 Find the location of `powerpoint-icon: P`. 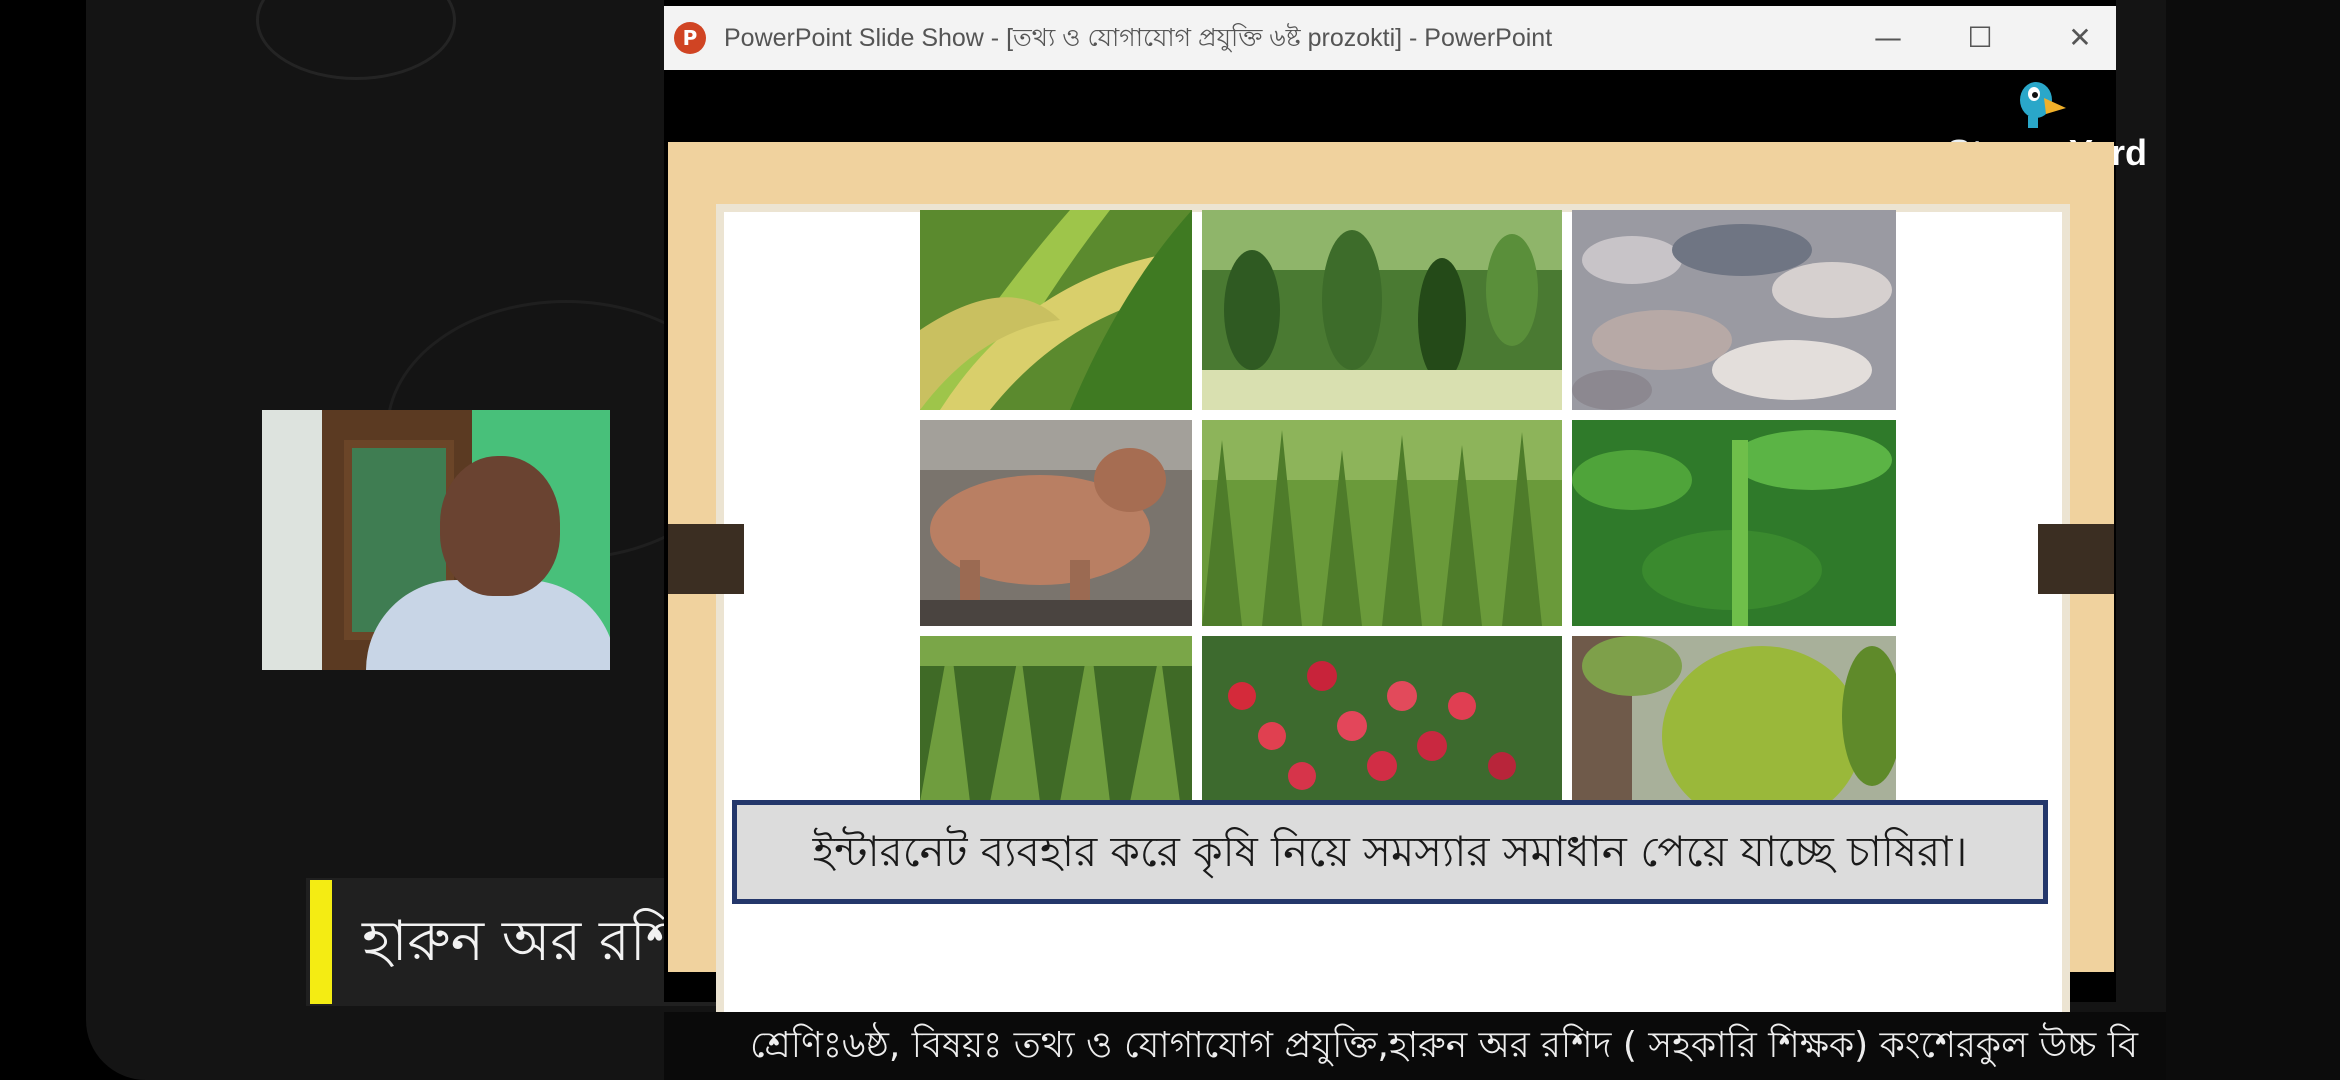

powerpoint-icon: P is located at coordinates (690, 38).